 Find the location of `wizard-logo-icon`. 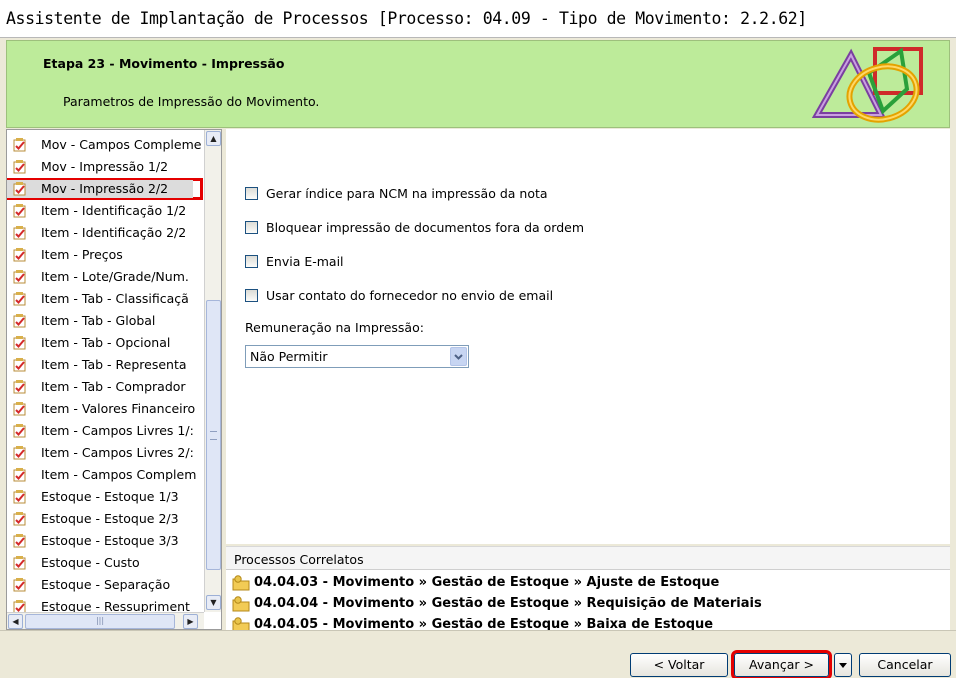

wizard-logo-icon is located at coordinates (876, 85).